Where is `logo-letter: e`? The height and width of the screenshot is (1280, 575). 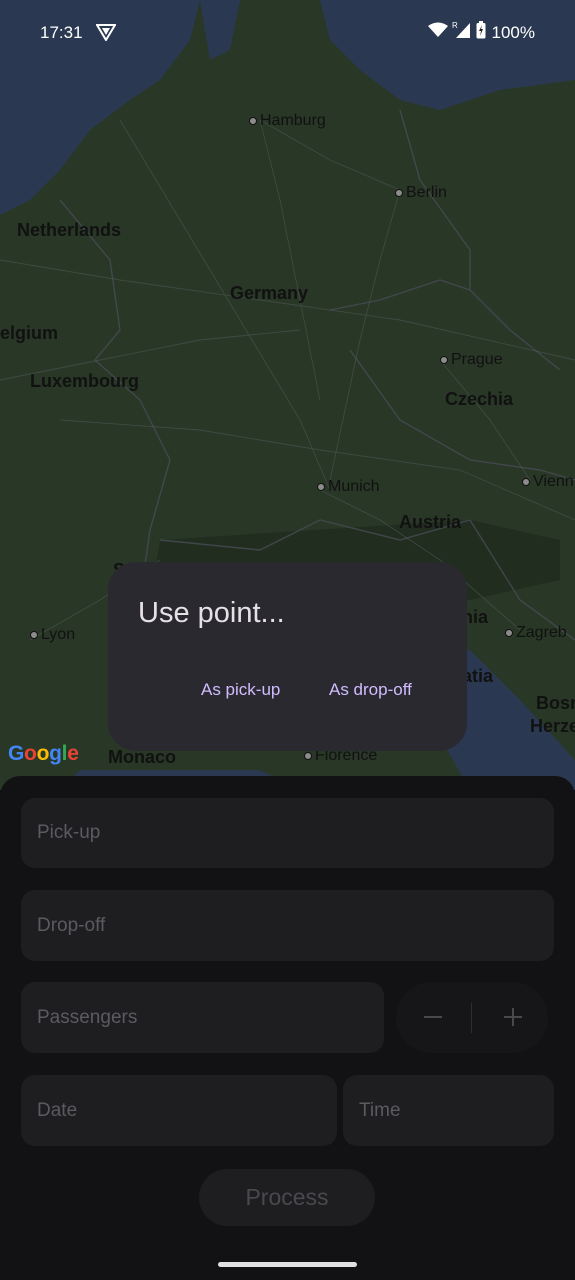 logo-letter: e is located at coordinates (73, 753).